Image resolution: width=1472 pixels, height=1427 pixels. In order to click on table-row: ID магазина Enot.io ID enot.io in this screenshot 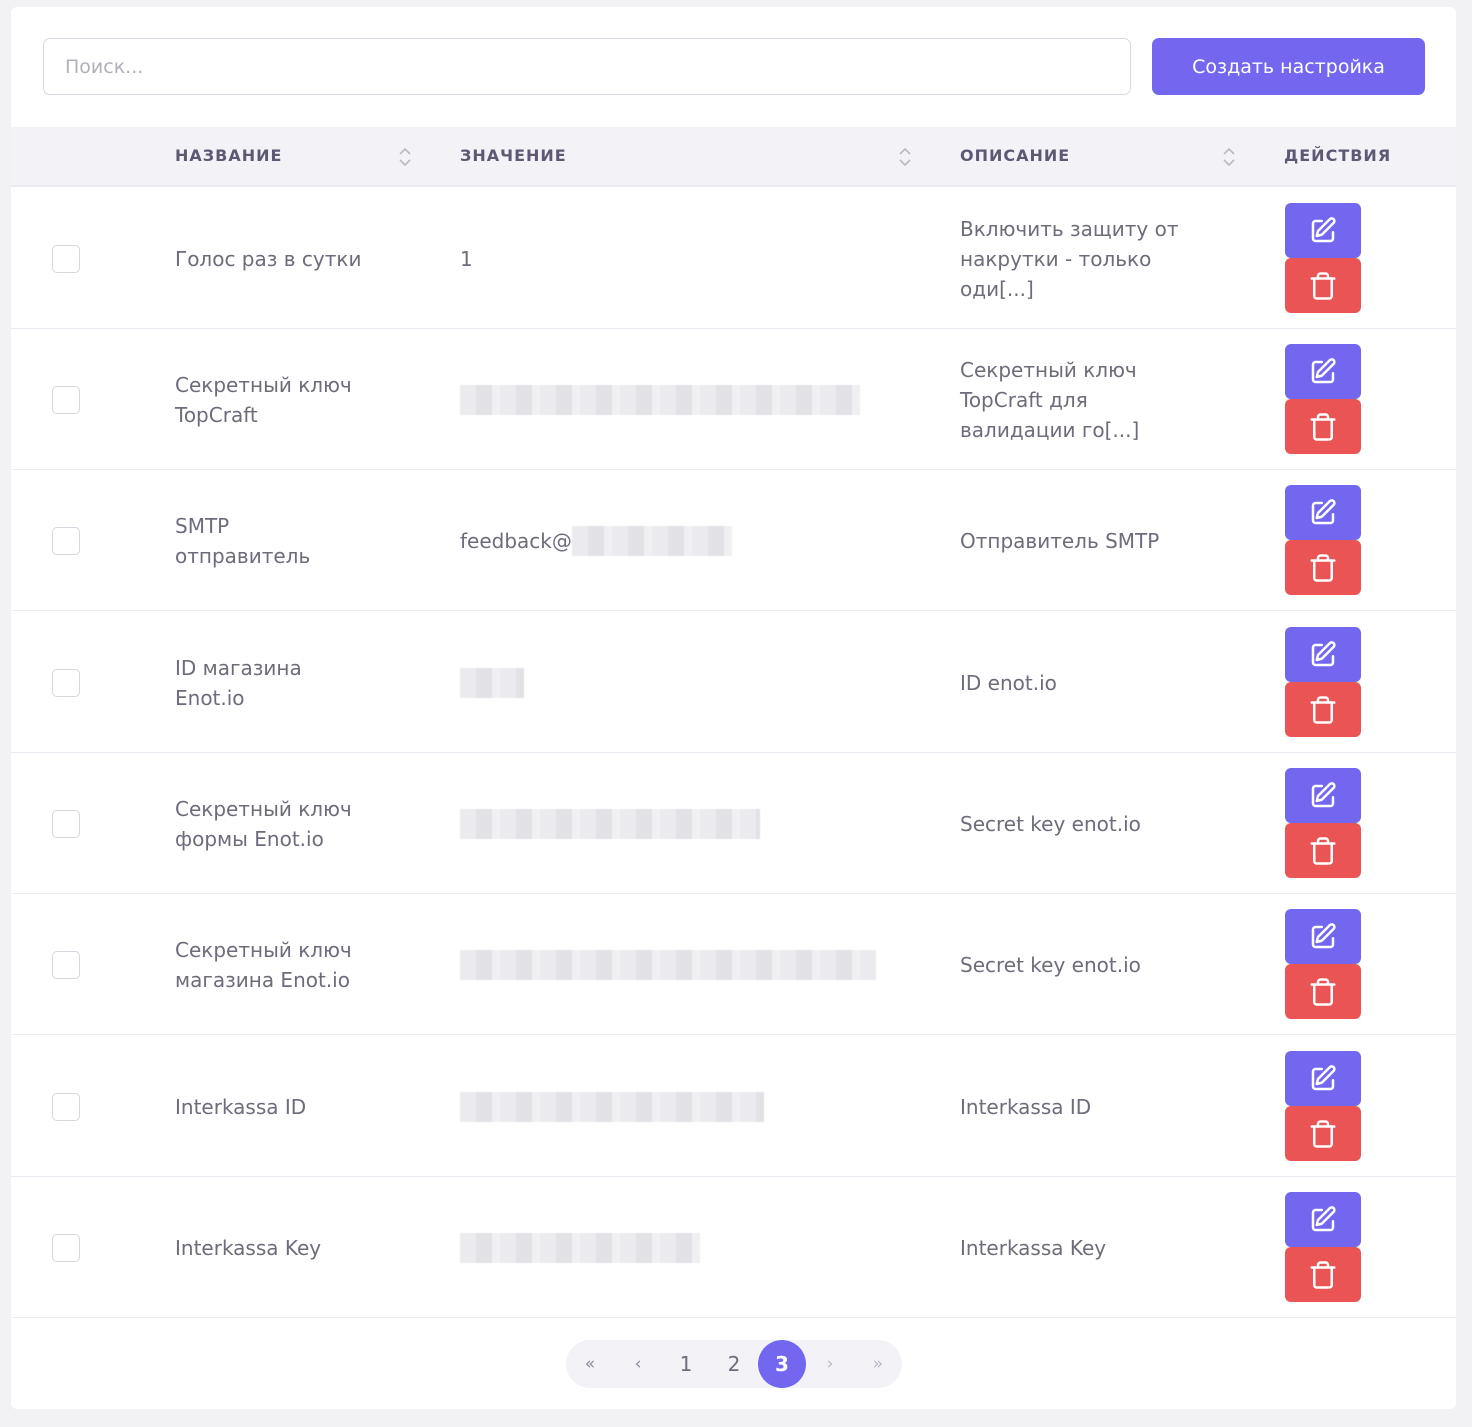, I will do `click(733, 682)`.